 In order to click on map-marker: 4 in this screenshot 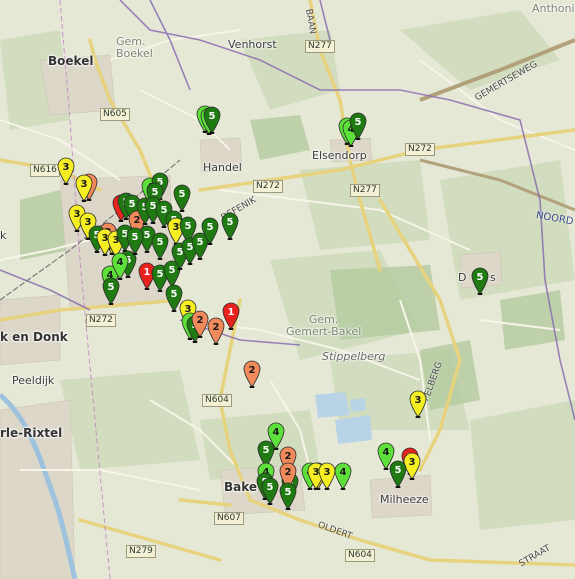, I will do `click(343, 475)`.